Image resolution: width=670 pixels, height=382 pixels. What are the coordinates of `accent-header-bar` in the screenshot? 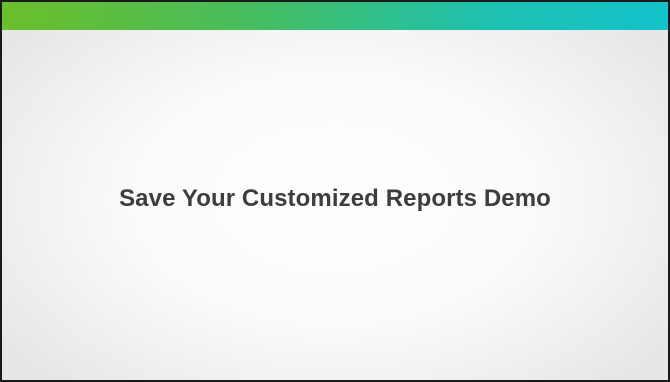 It's located at (335, 16).